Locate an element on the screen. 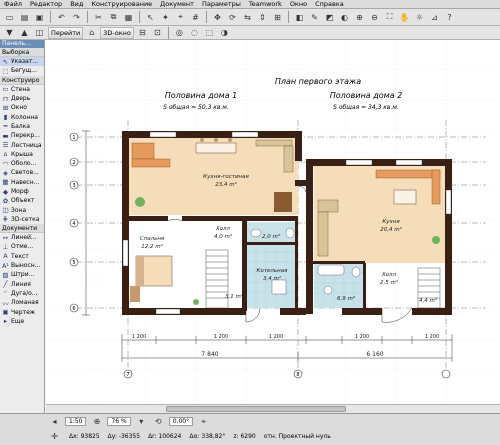  orbit-icon: ☼ is located at coordinates (419, 17).